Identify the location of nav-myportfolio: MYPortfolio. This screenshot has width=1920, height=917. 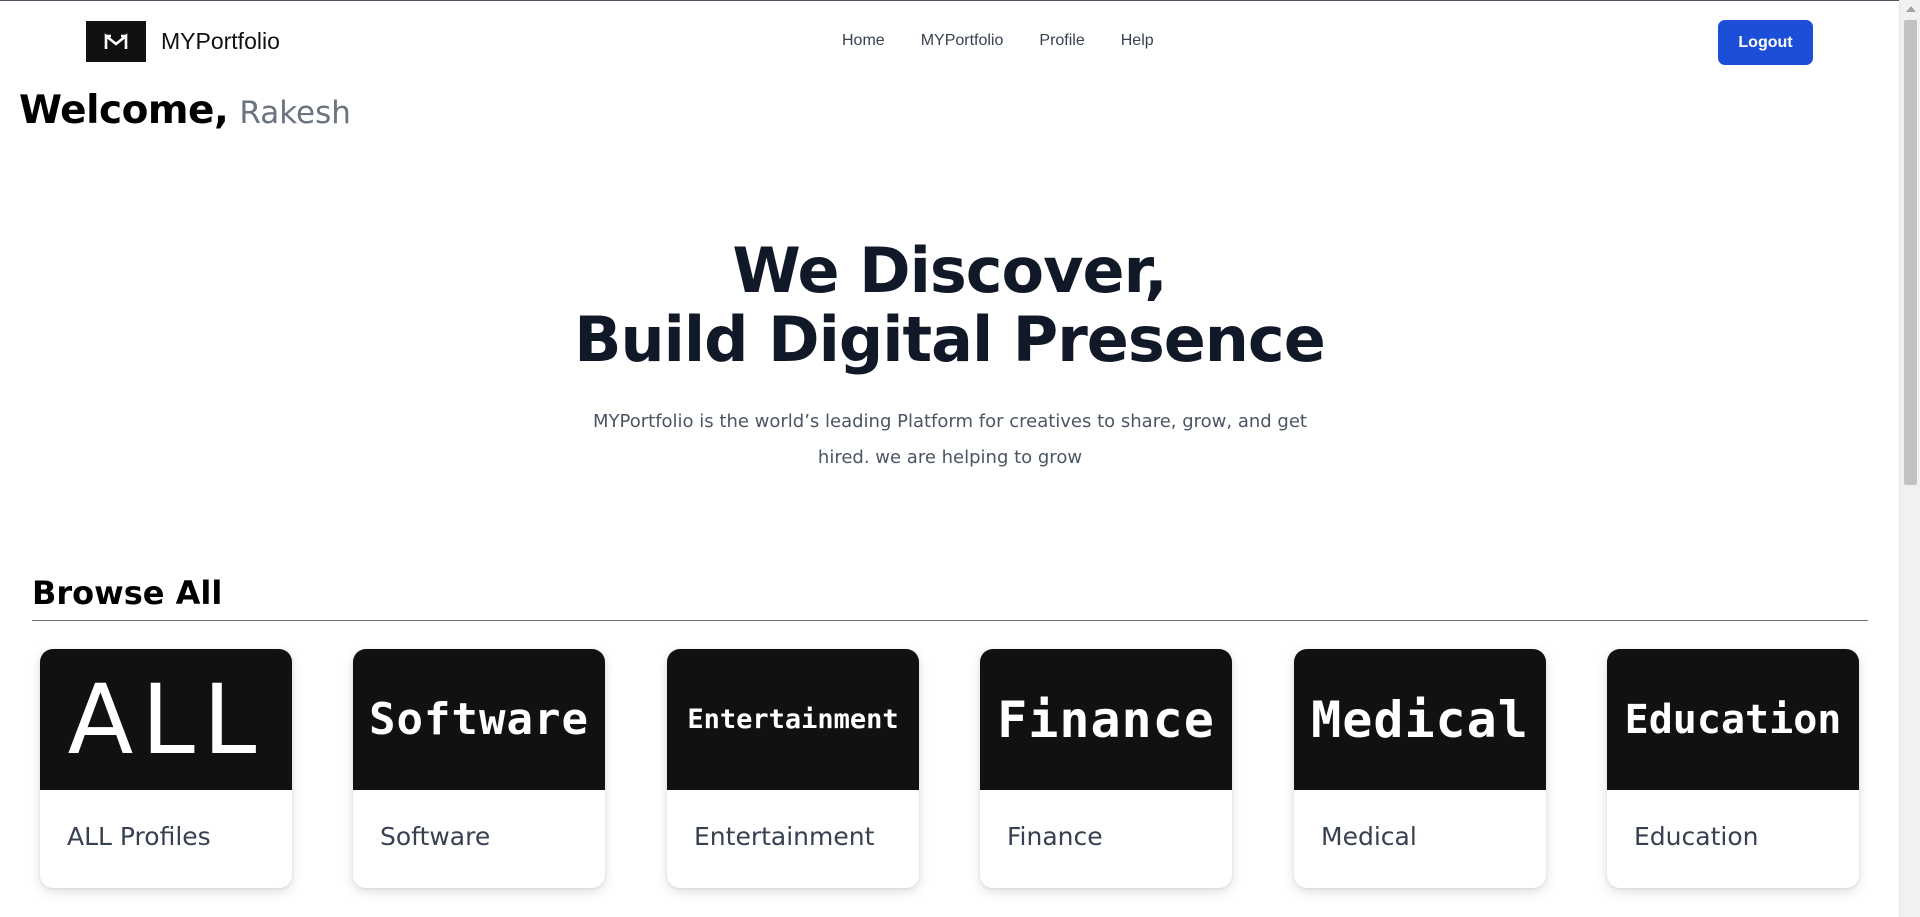
(962, 41).